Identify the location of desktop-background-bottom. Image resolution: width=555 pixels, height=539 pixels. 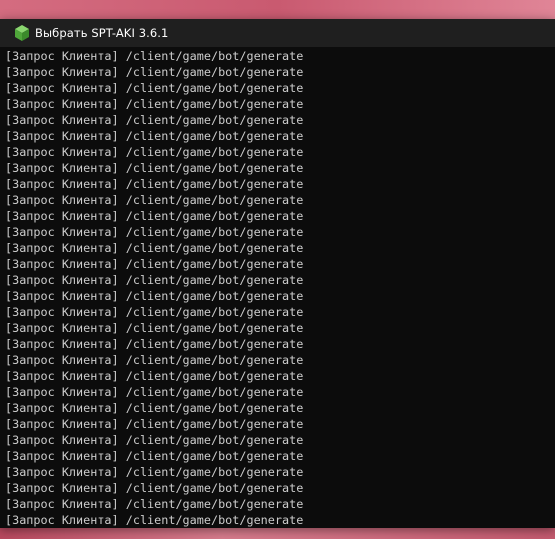
(277, 533).